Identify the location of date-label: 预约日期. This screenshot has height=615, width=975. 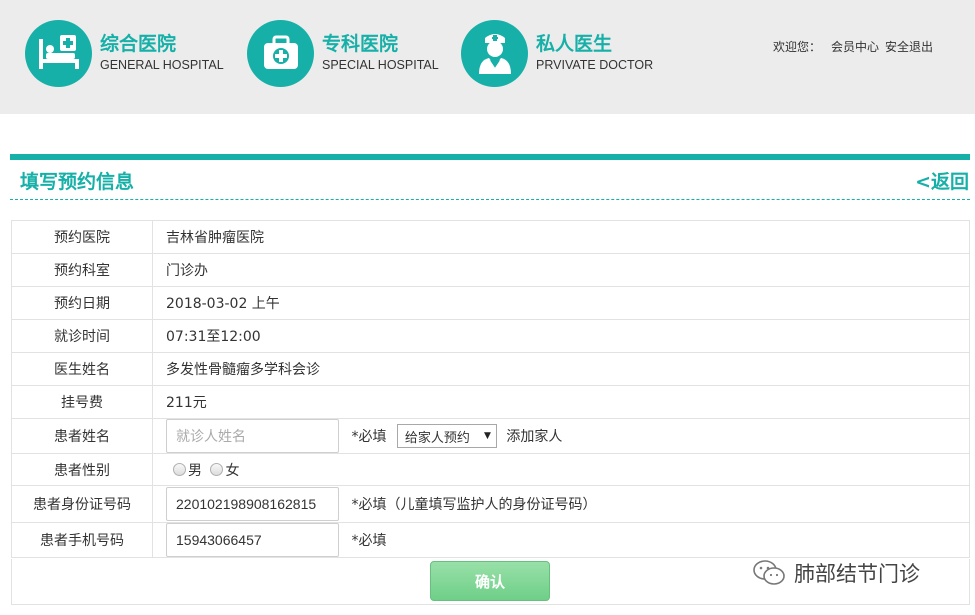
(82, 303).